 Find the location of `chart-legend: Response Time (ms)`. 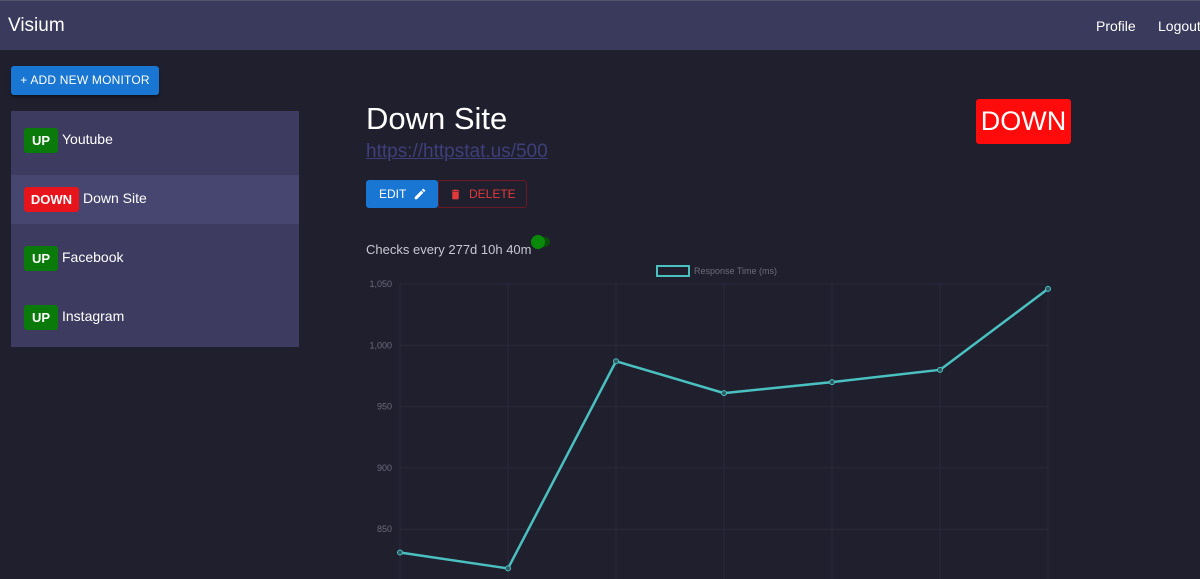

chart-legend: Response Time (ms) is located at coordinates (716, 271).